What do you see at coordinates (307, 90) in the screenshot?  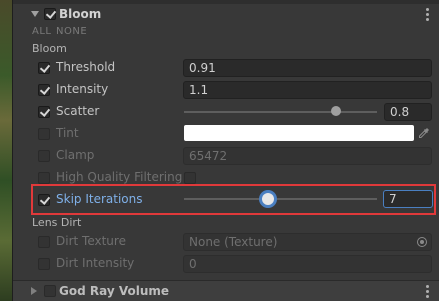 I see `intensity-input: 1.1` at bounding box center [307, 90].